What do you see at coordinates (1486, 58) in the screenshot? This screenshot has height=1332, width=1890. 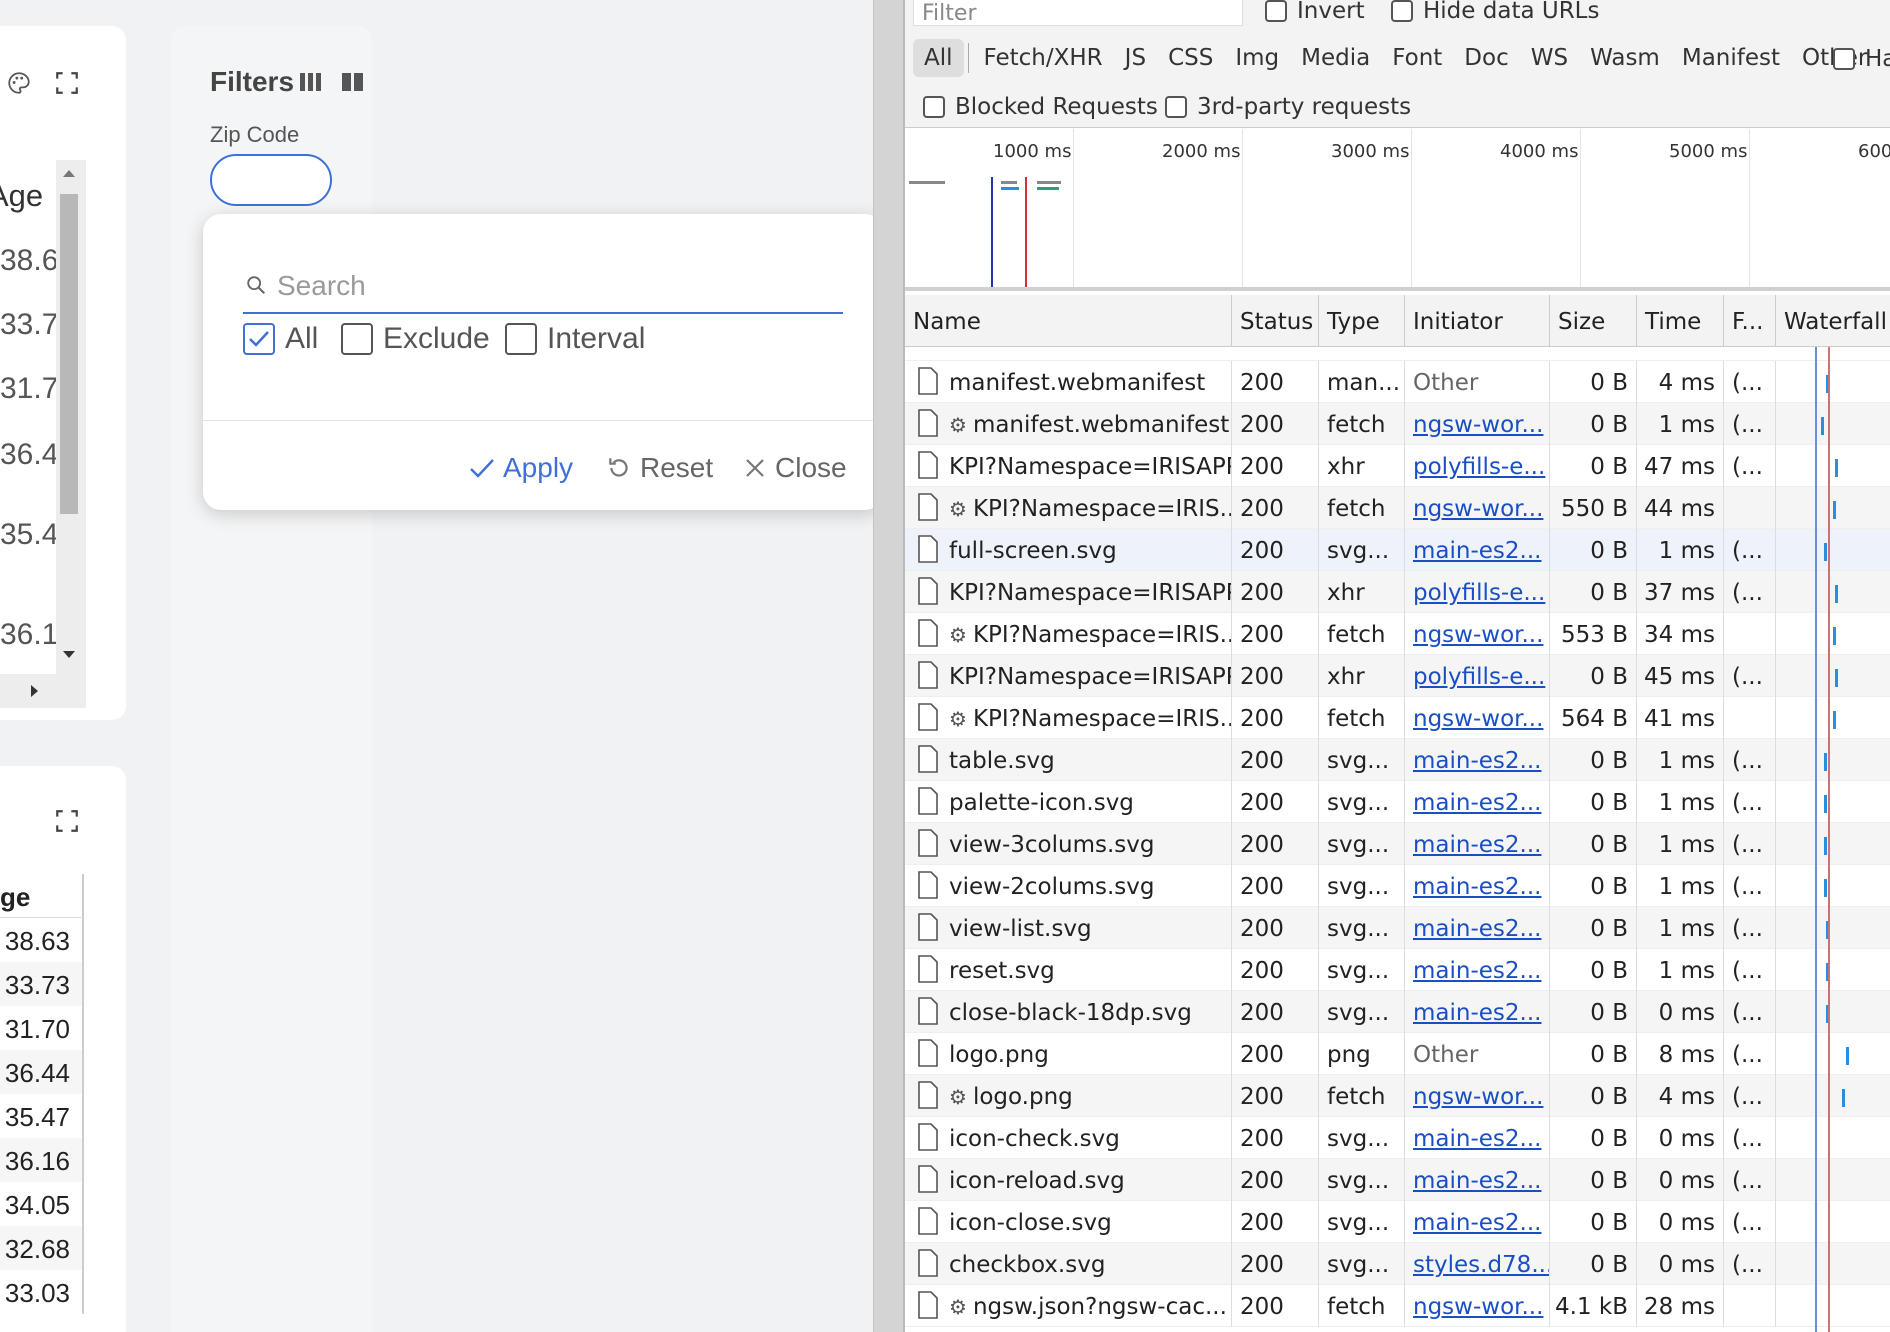 I see `type-tab-doc: Doc` at bounding box center [1486, 58].